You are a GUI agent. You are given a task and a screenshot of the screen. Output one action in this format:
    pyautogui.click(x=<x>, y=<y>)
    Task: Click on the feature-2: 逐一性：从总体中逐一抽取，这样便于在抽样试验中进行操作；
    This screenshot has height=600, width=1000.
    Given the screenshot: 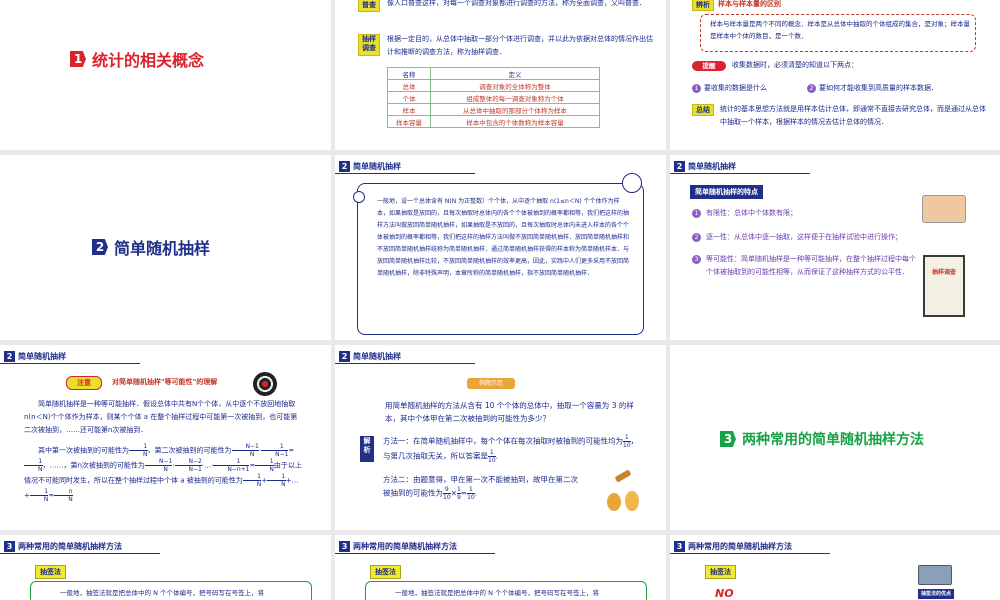 What is the action you would take?
    pyautogui.click(x=804, y=237)
    